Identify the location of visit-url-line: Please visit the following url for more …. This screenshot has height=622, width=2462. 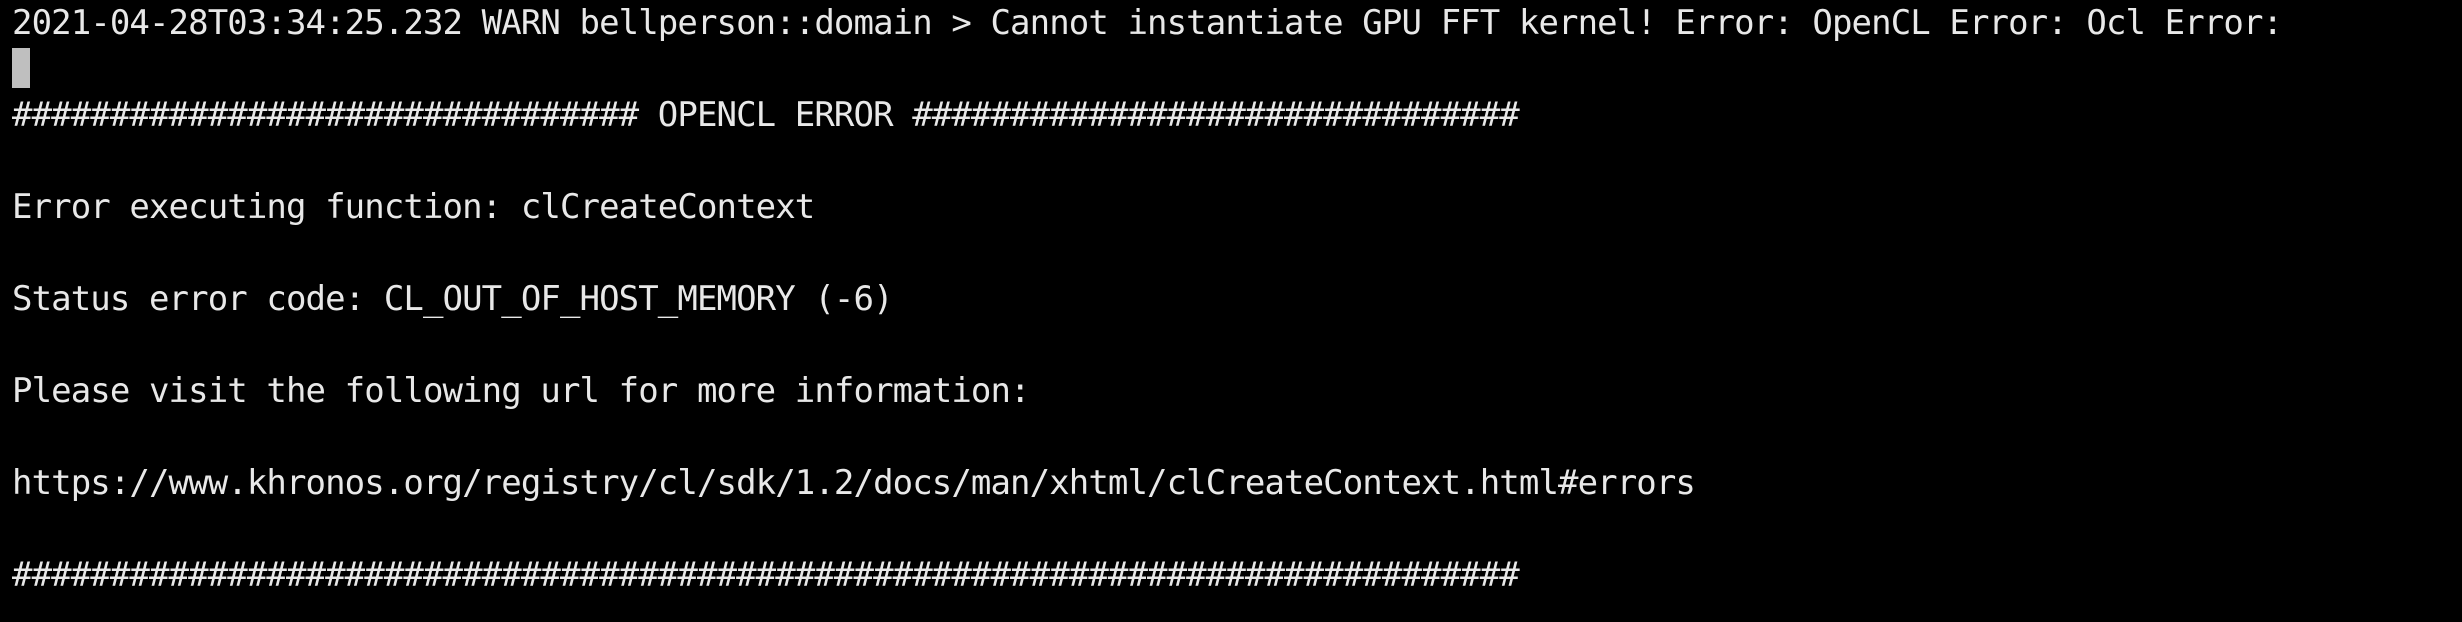
(521, 391).